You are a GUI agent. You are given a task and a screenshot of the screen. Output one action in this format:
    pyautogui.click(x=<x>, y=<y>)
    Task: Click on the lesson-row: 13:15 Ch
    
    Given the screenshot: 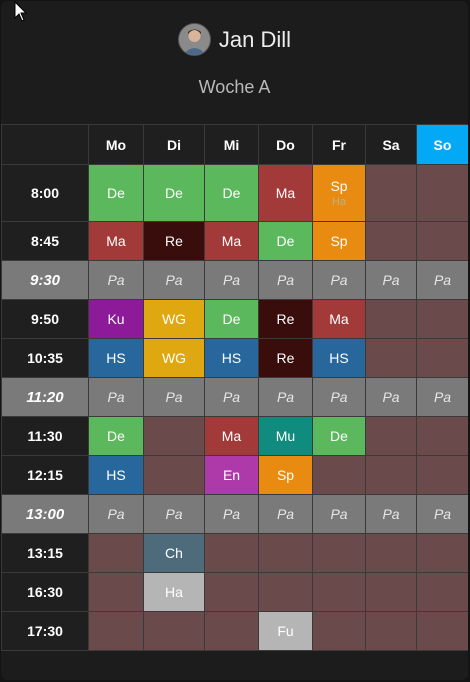 What is the action you would take?
    pyautogui.click(x=234, y=553)
    